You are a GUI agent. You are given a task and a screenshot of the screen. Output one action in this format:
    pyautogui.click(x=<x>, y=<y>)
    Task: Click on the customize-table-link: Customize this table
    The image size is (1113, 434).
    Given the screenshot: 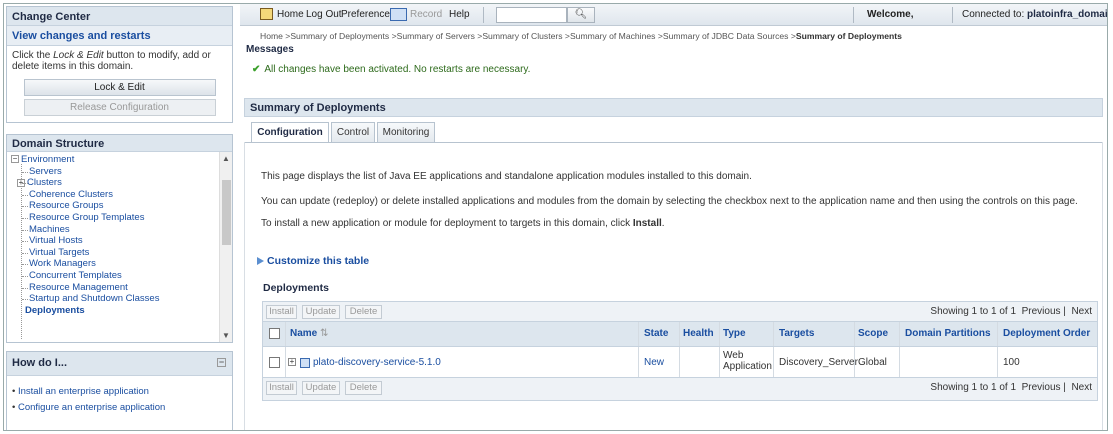 What is the action you would take?
    pyautogui.click(x=313, y=261)
    